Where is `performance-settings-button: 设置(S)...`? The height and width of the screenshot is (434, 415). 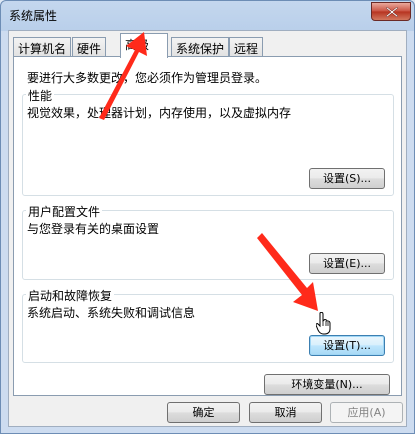 performance-settings-button: 设置(S)... is located at coordinates (347, 178).